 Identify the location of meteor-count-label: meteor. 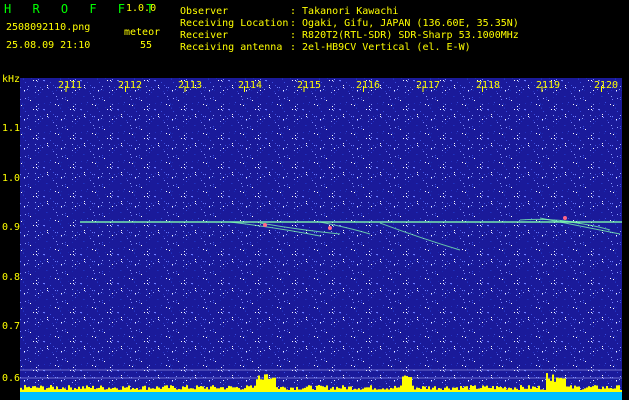
(142, 32).